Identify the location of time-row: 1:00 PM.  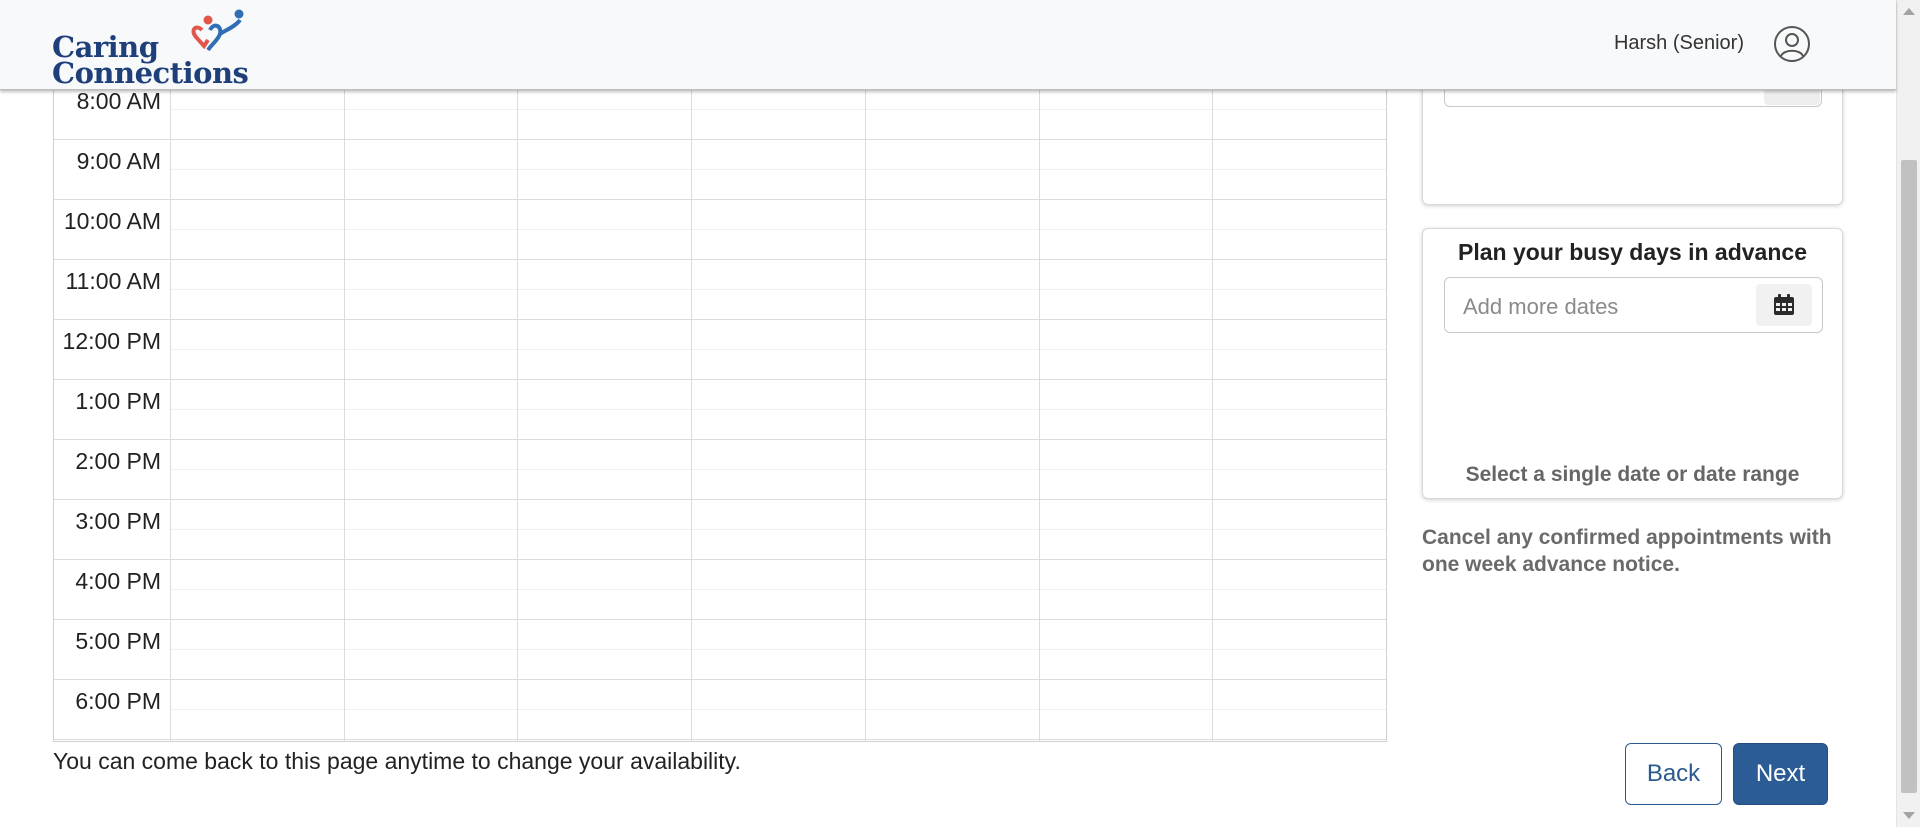
(720, 410).